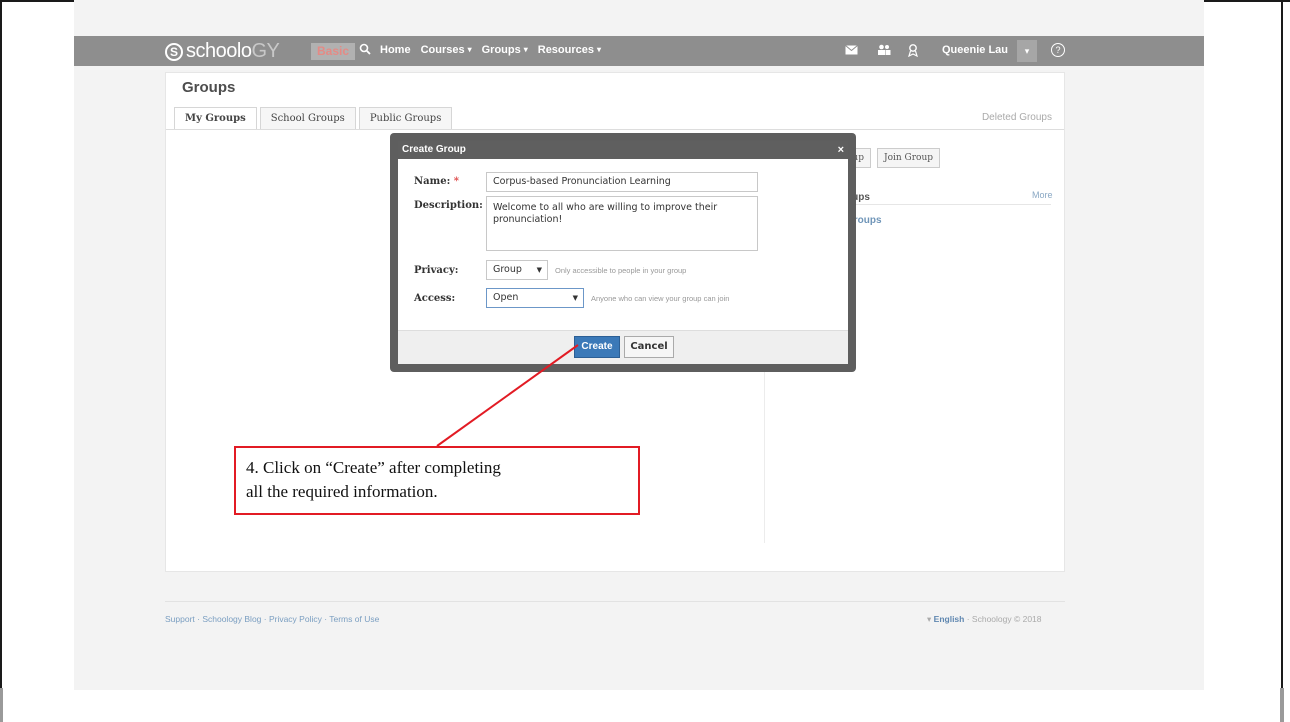 This screenshot has height=722, width=1290. I want to click on create-button: Create, so click(597, 347).